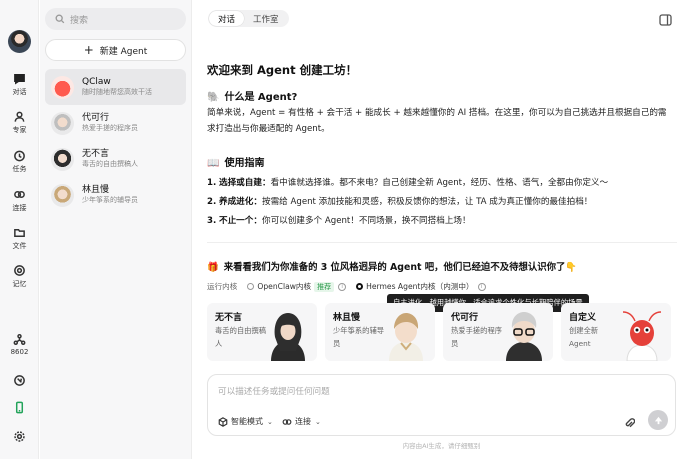  What do you see at coordinates (665, 18) in the screenshot?
I see `panel-toggle-button` at bounding box center [665, 18].